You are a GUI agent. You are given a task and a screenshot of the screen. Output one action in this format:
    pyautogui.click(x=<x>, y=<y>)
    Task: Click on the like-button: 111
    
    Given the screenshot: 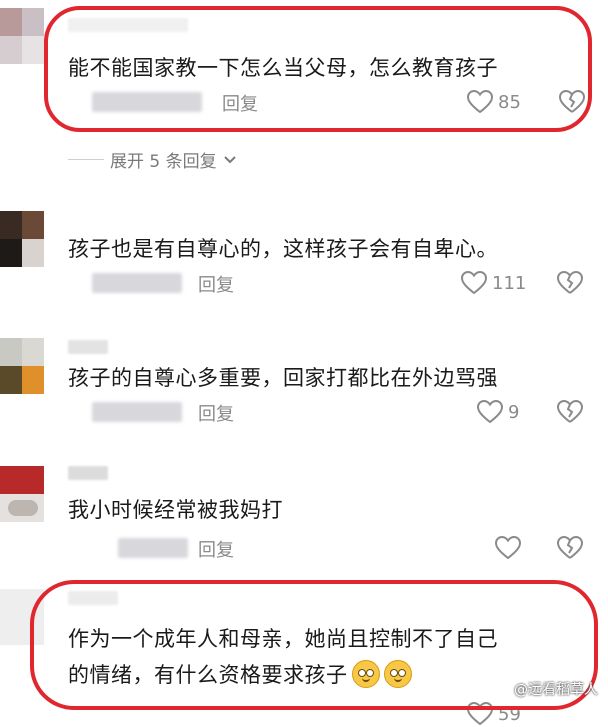 What is the action you would take?
    pyautogui.click(x=493, y=283)
    